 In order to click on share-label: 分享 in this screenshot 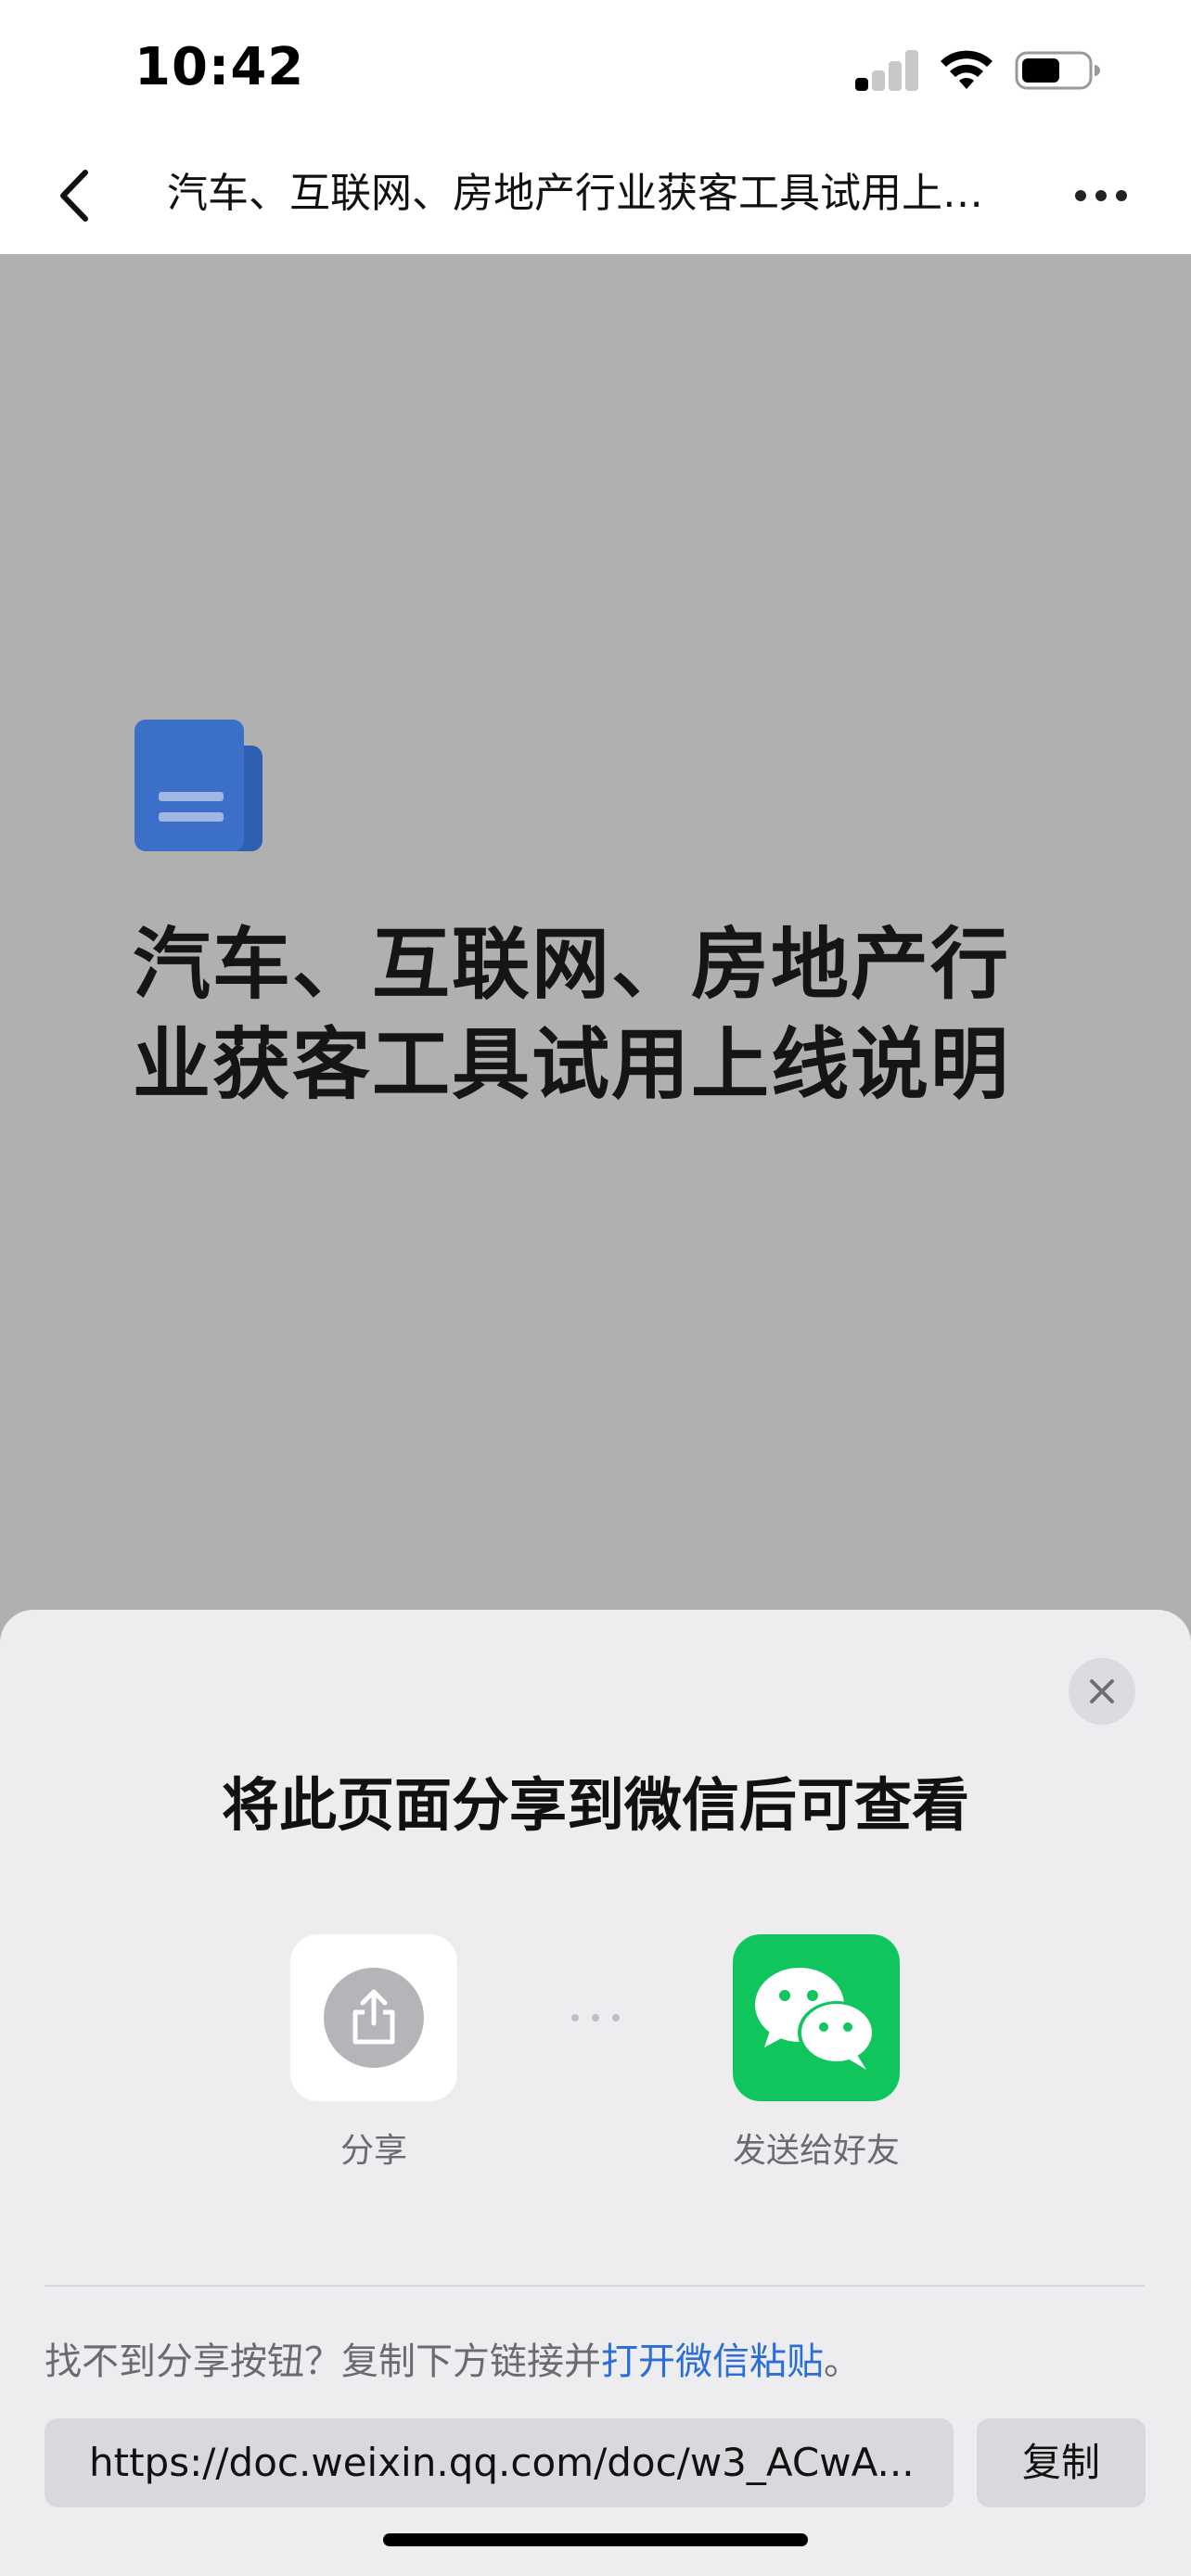, I will do `click(373, 2151)`.